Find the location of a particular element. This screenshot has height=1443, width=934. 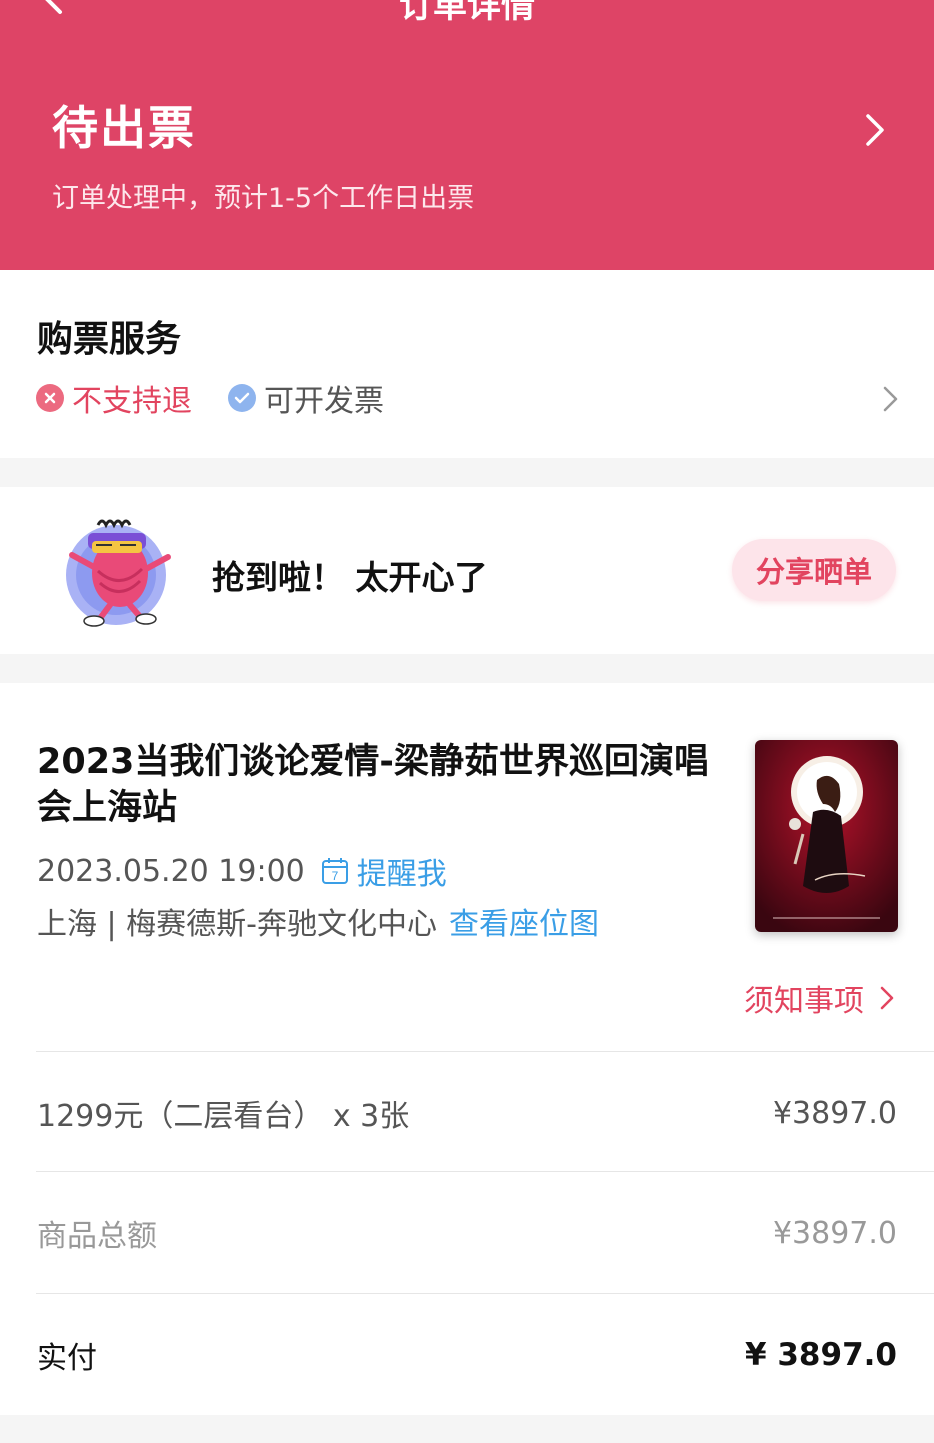

event-poster is located at coordinates (826, 836).